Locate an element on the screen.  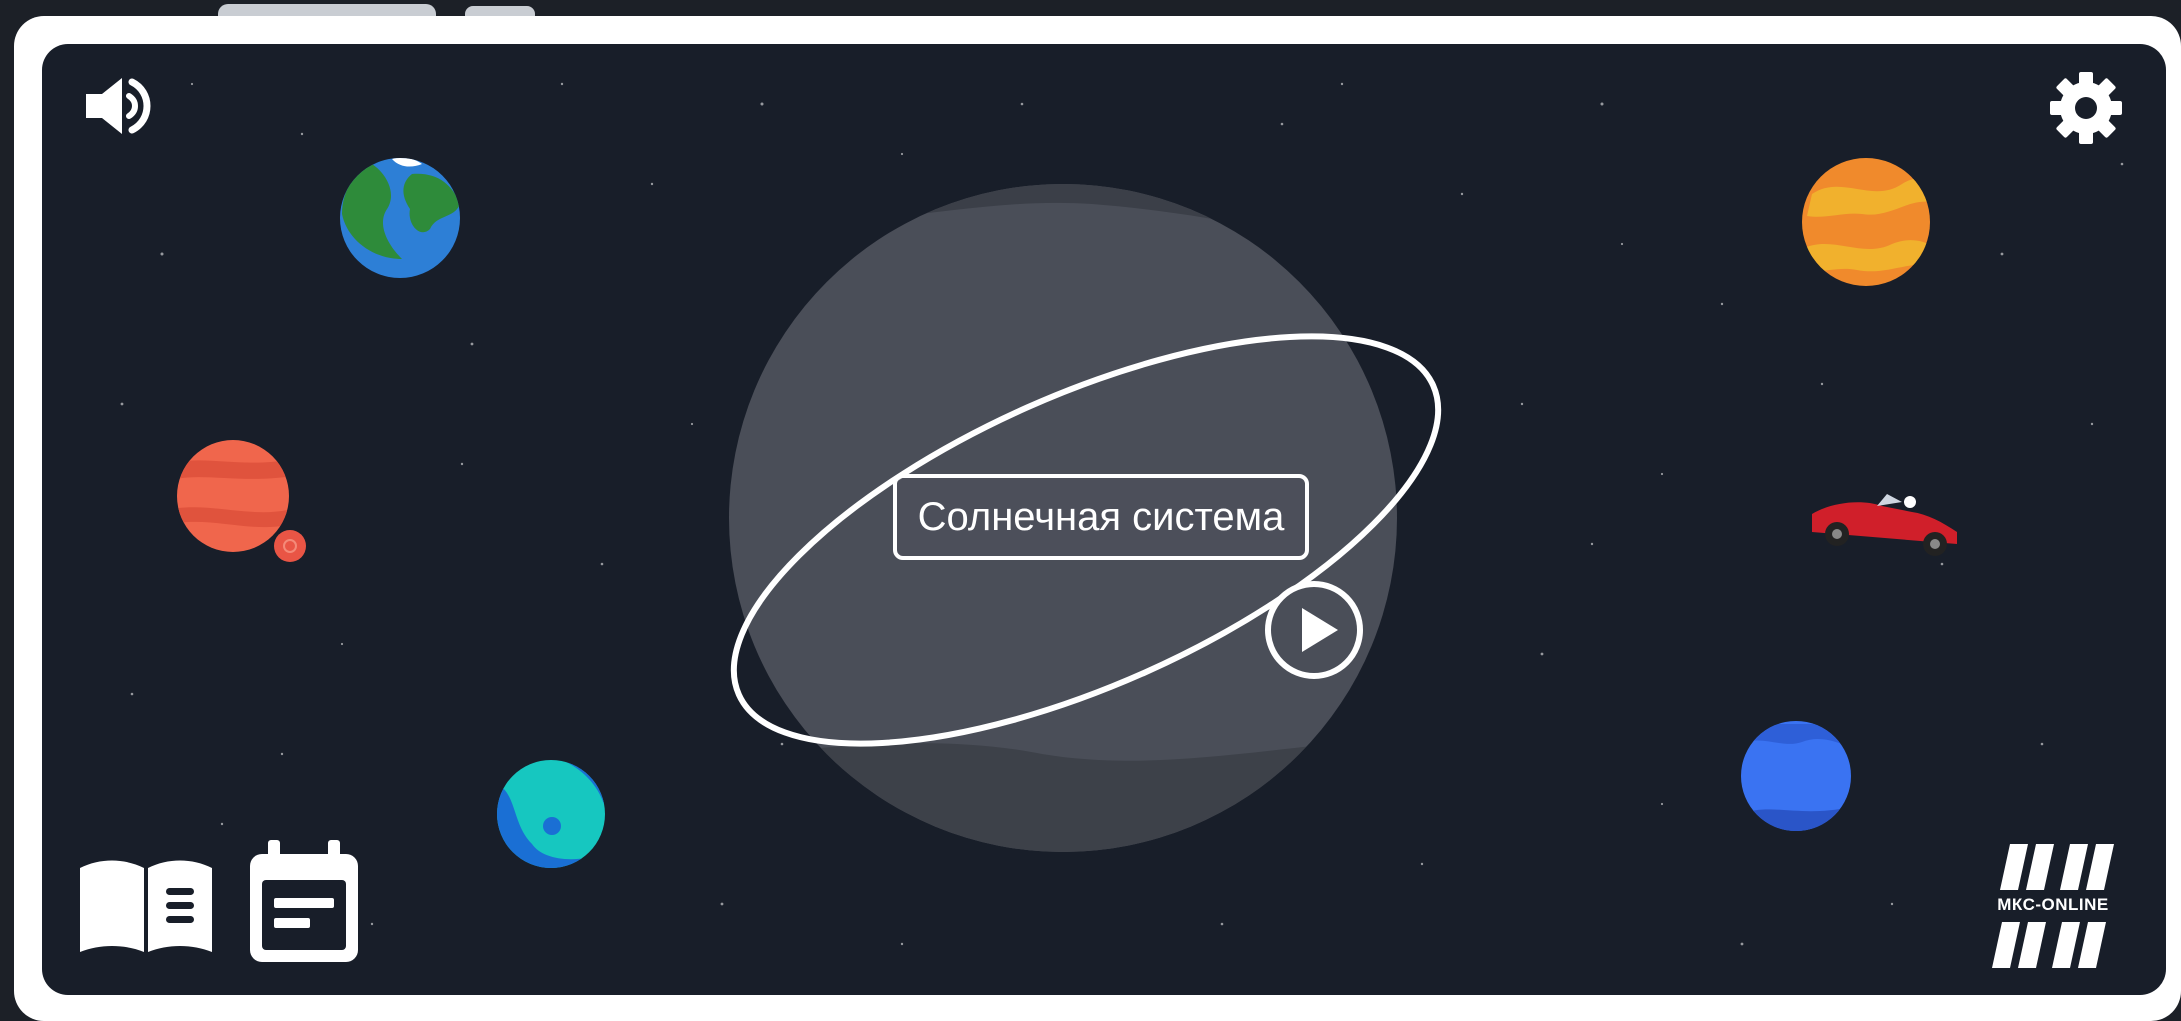
blue-planet is located at coordinates (1796, 776).